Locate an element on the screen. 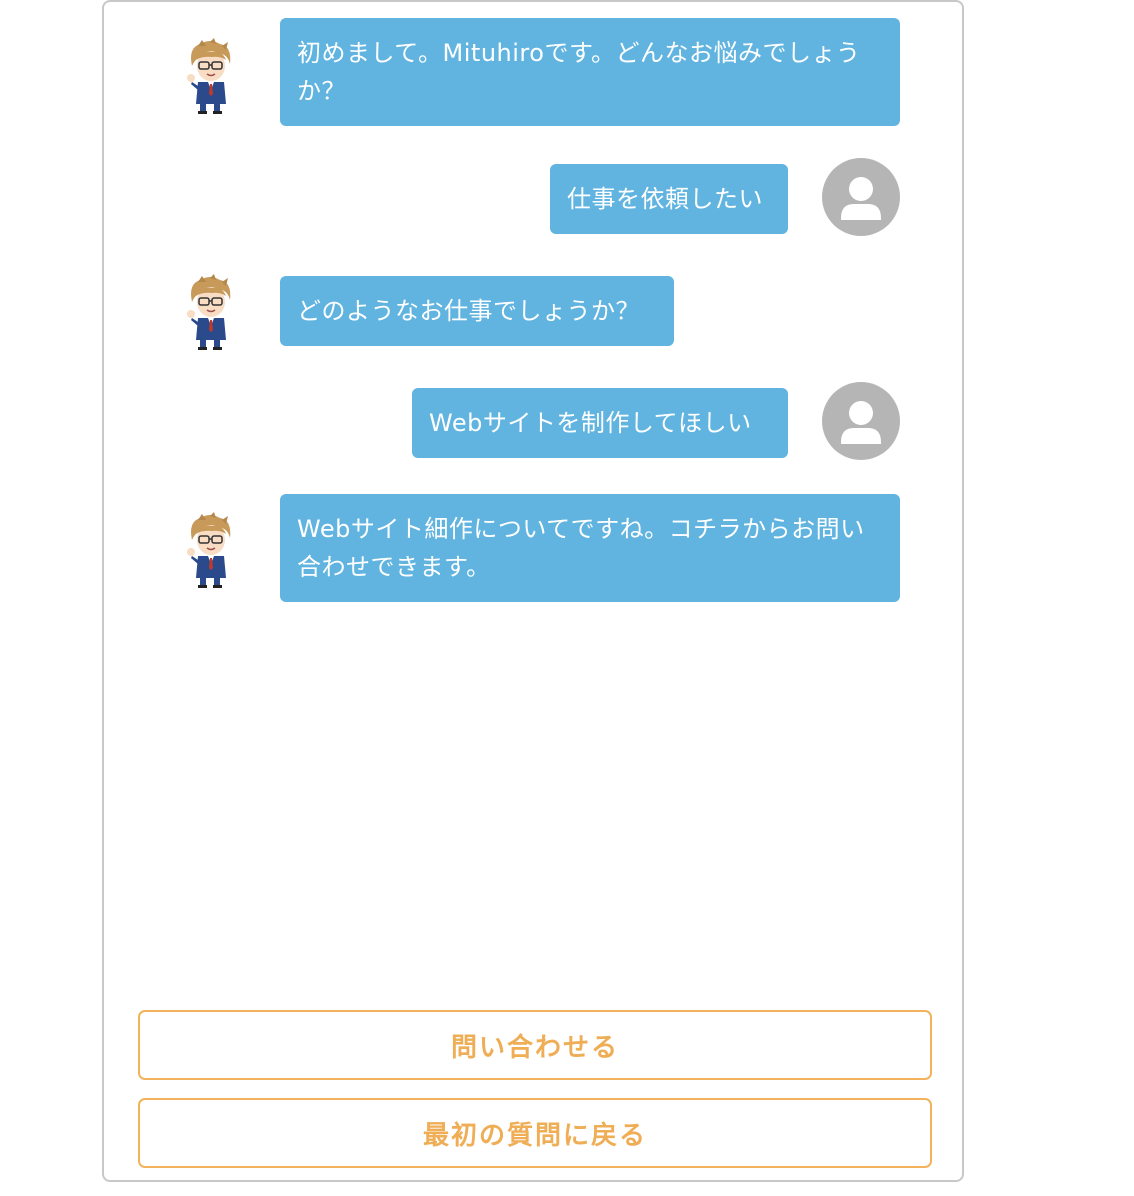 This screenshot has height=1196, width=1134. back-to-first-question-button: 最初の質問に戻る is located at coordinates (535, 1133).